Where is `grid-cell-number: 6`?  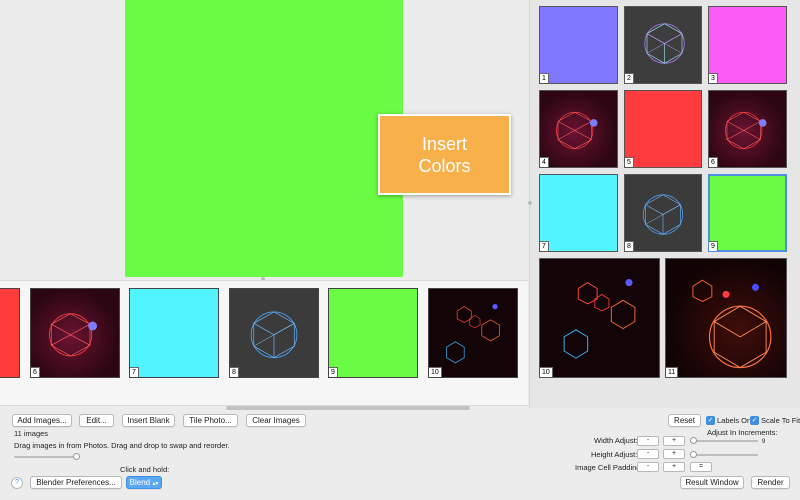
grid-cell-number: 6 is located at coordinates (713, 162).